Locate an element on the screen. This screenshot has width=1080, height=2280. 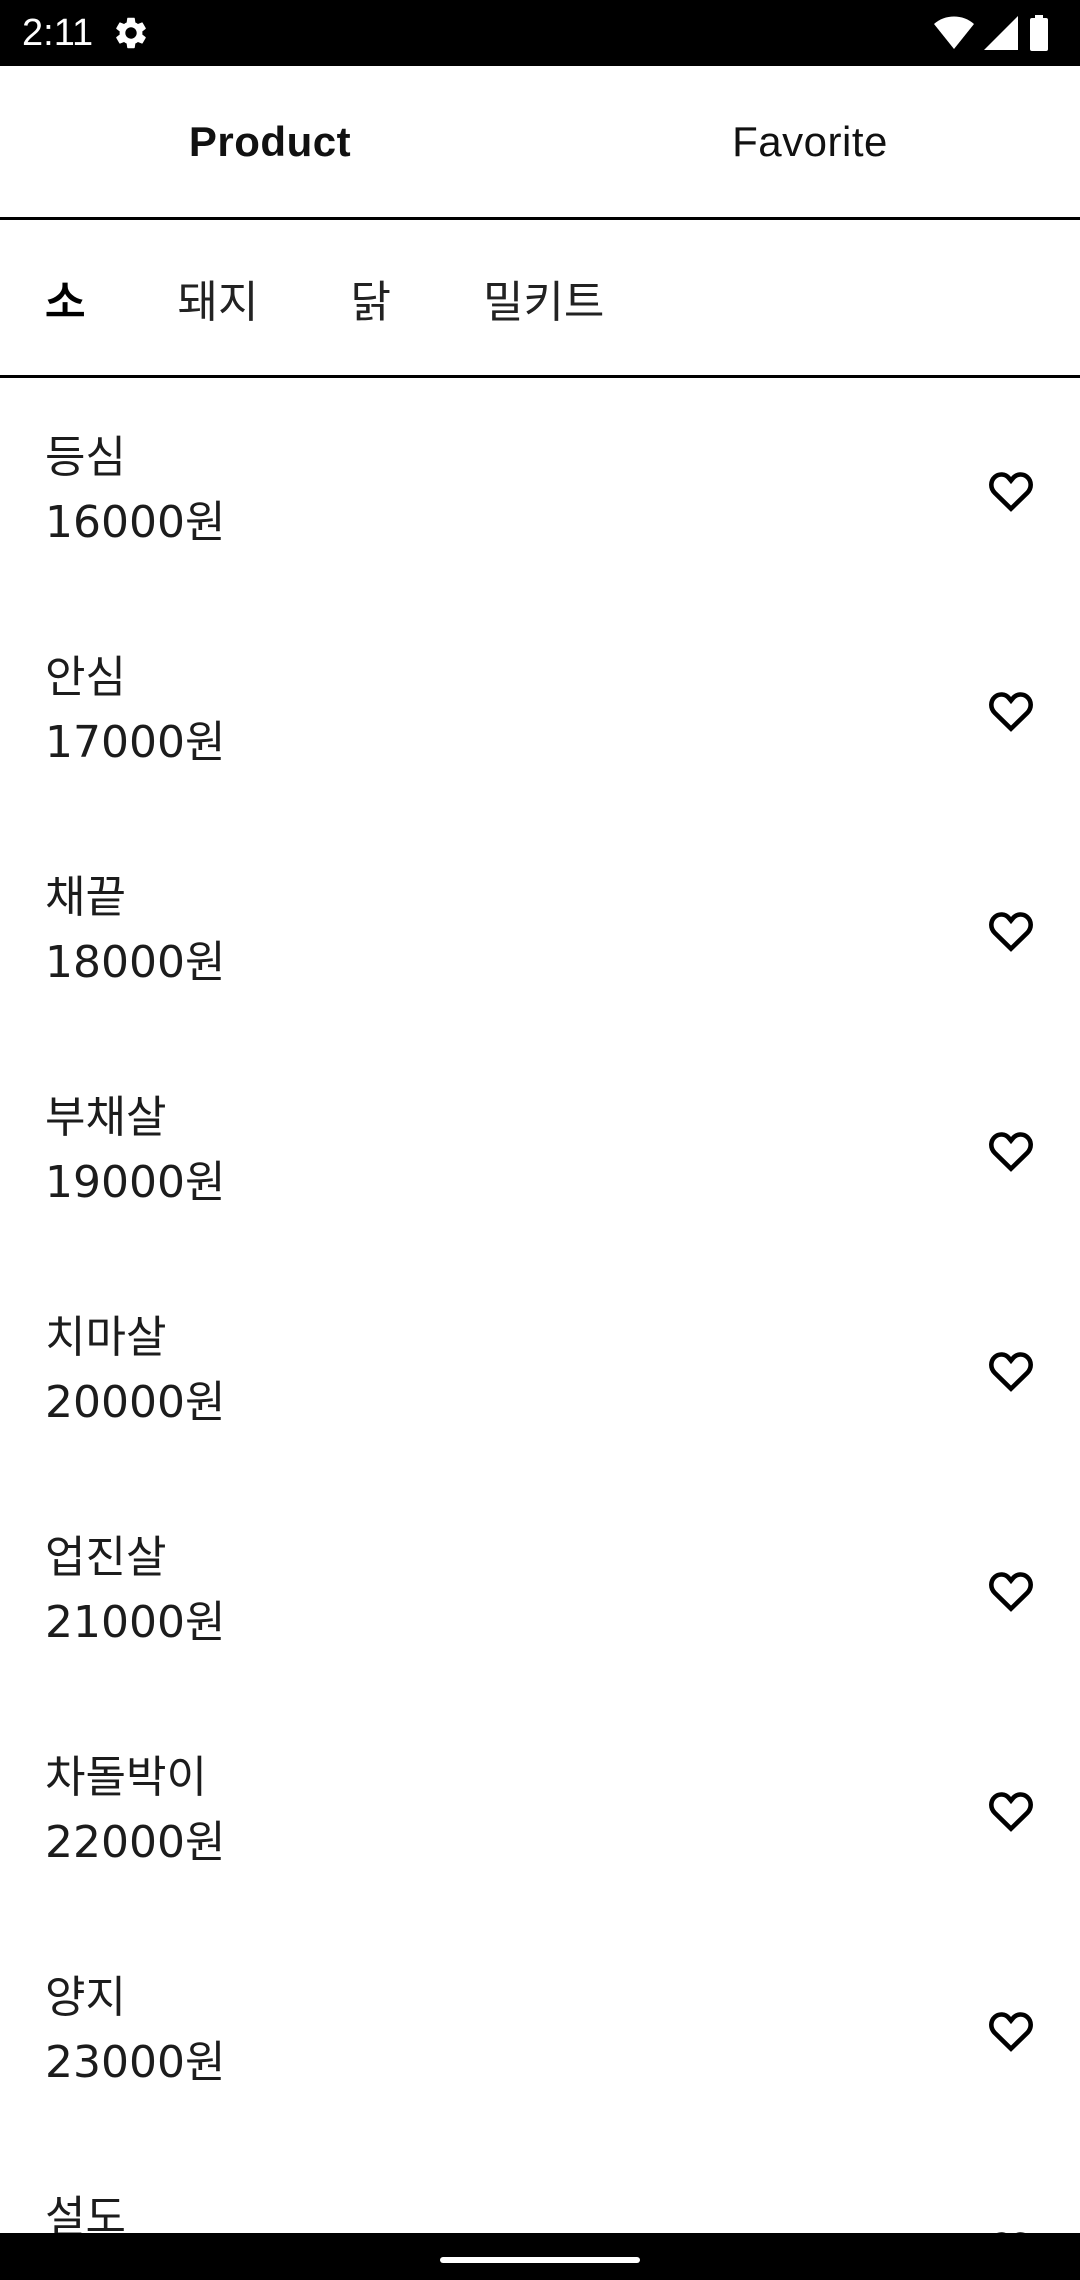
product-price: 23000원 is located at coordinates (135, 2062).